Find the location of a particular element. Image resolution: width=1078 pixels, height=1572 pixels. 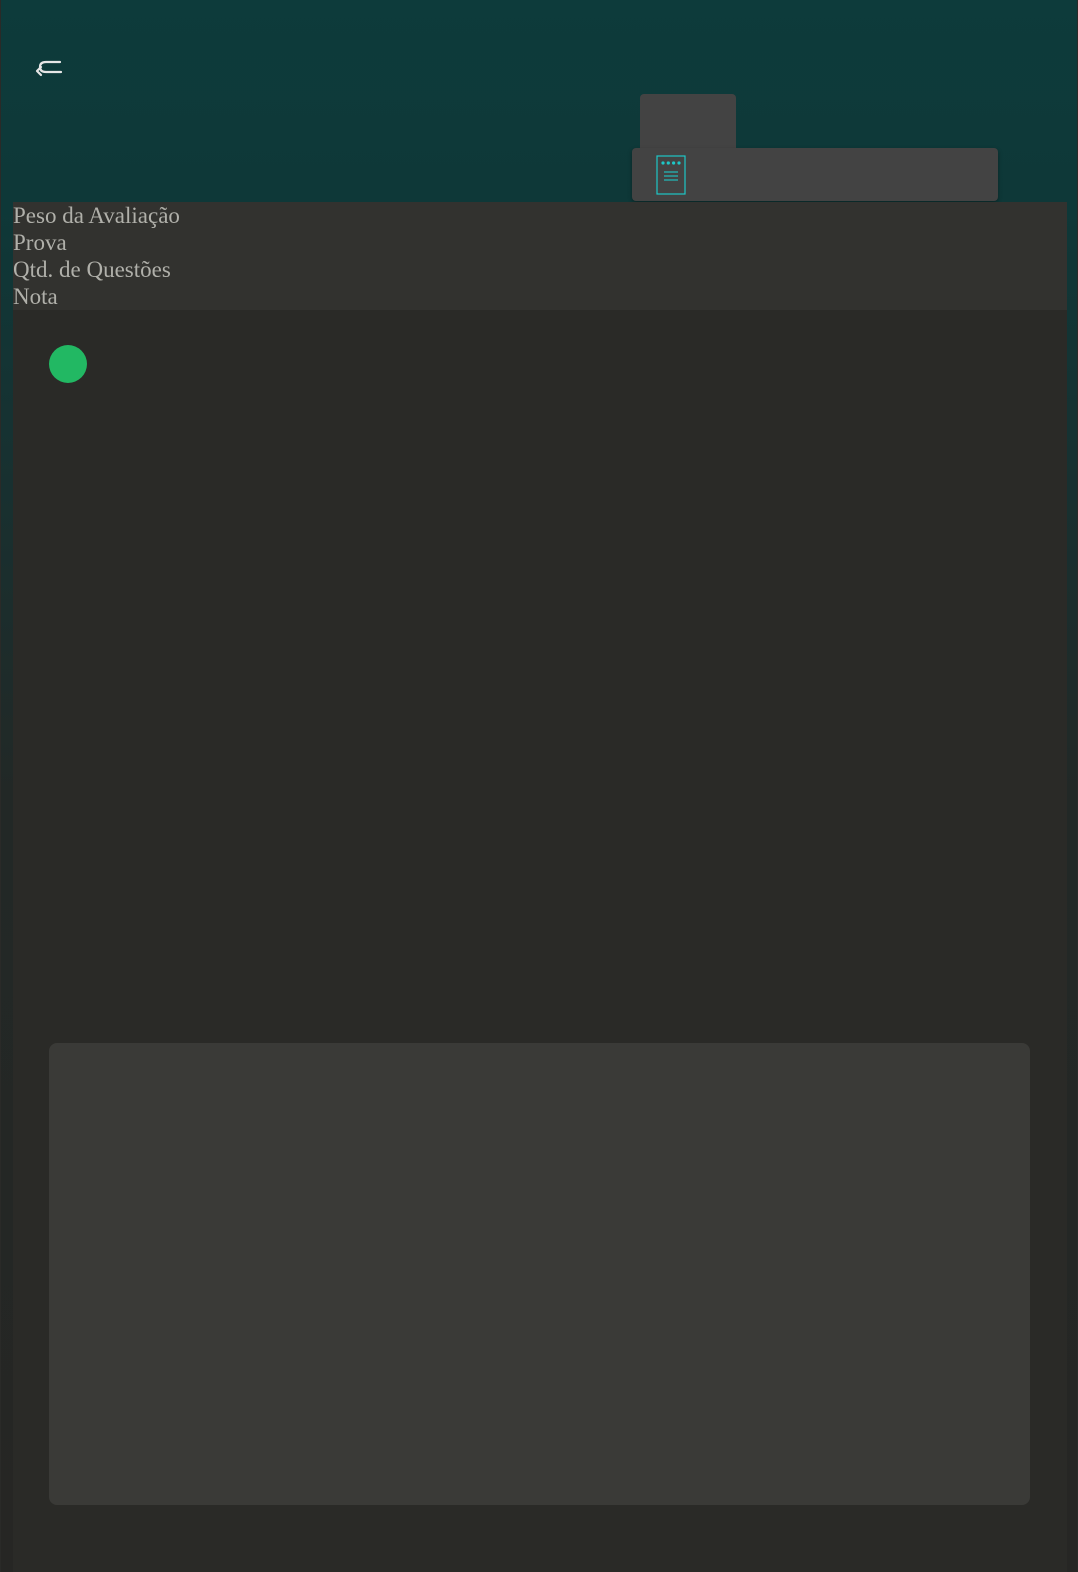

left-edge is located at coordinates (0, 786).